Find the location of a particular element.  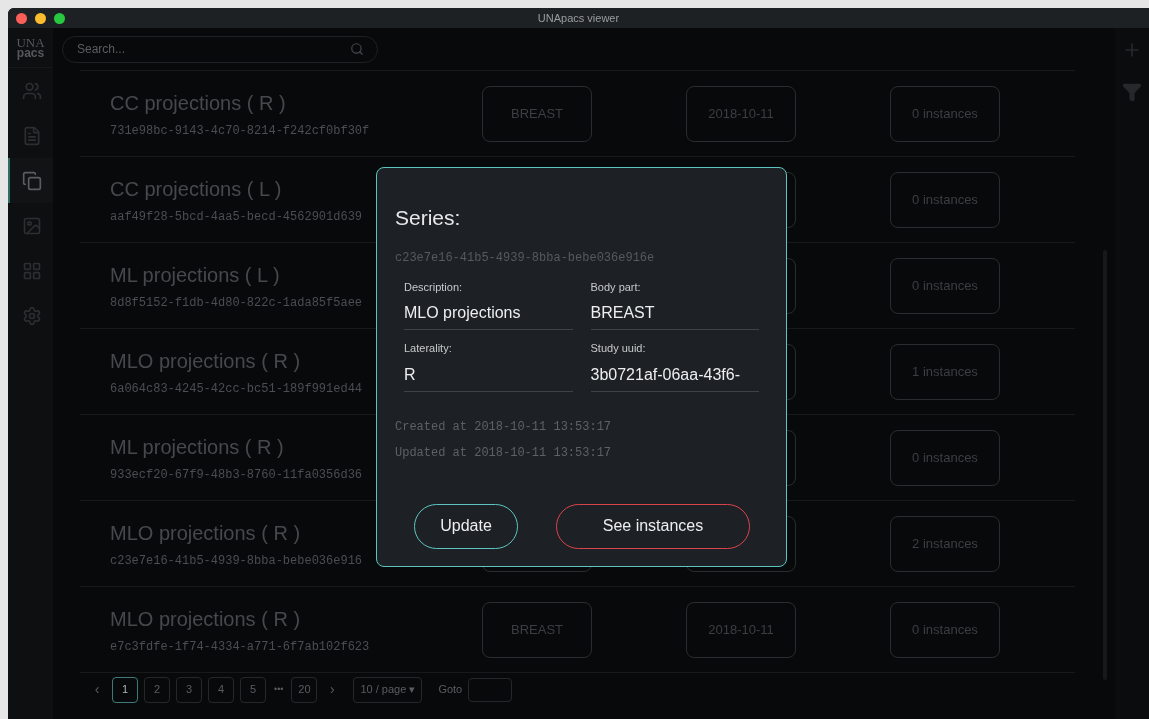

series-uuid: e7c3fdfe-1f74-4334-a771-6f7ab102f623 is located at coordinates (240, 647).